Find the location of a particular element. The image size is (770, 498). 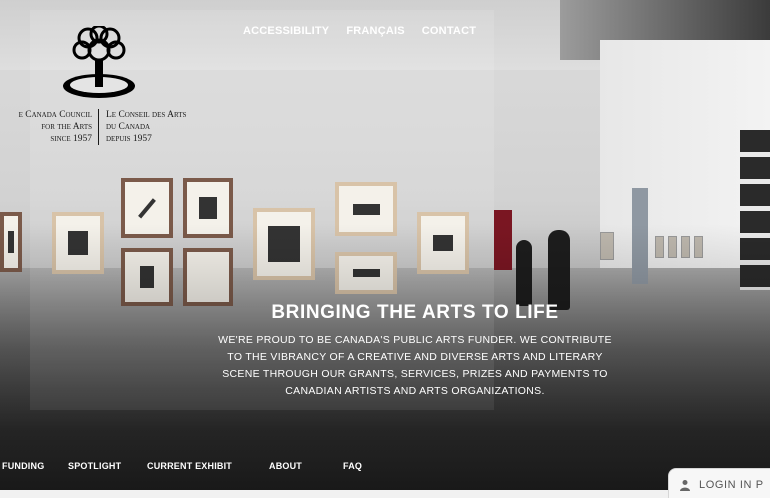

top-nav: ACCESSIBILITY FRANÇAIS CONTACT is located at coordinates (359, 31).